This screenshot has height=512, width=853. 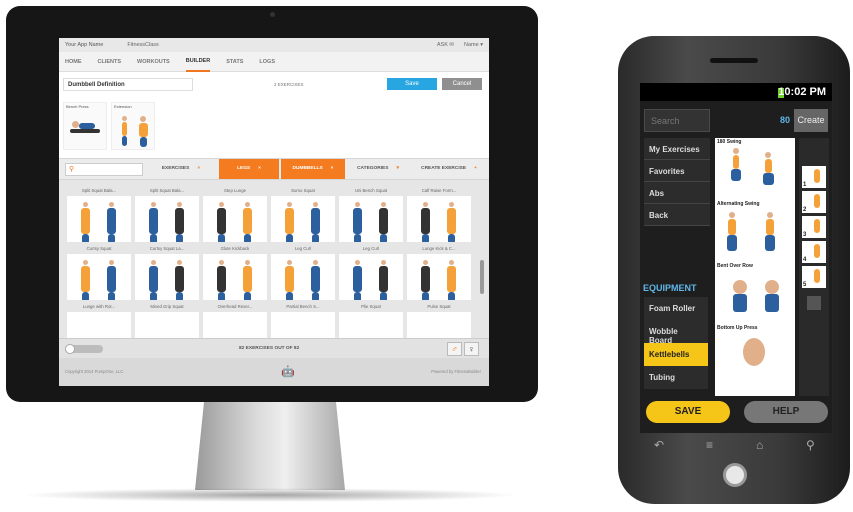 I want to click on search-icon: ⚲, so click(x=810, y=445).